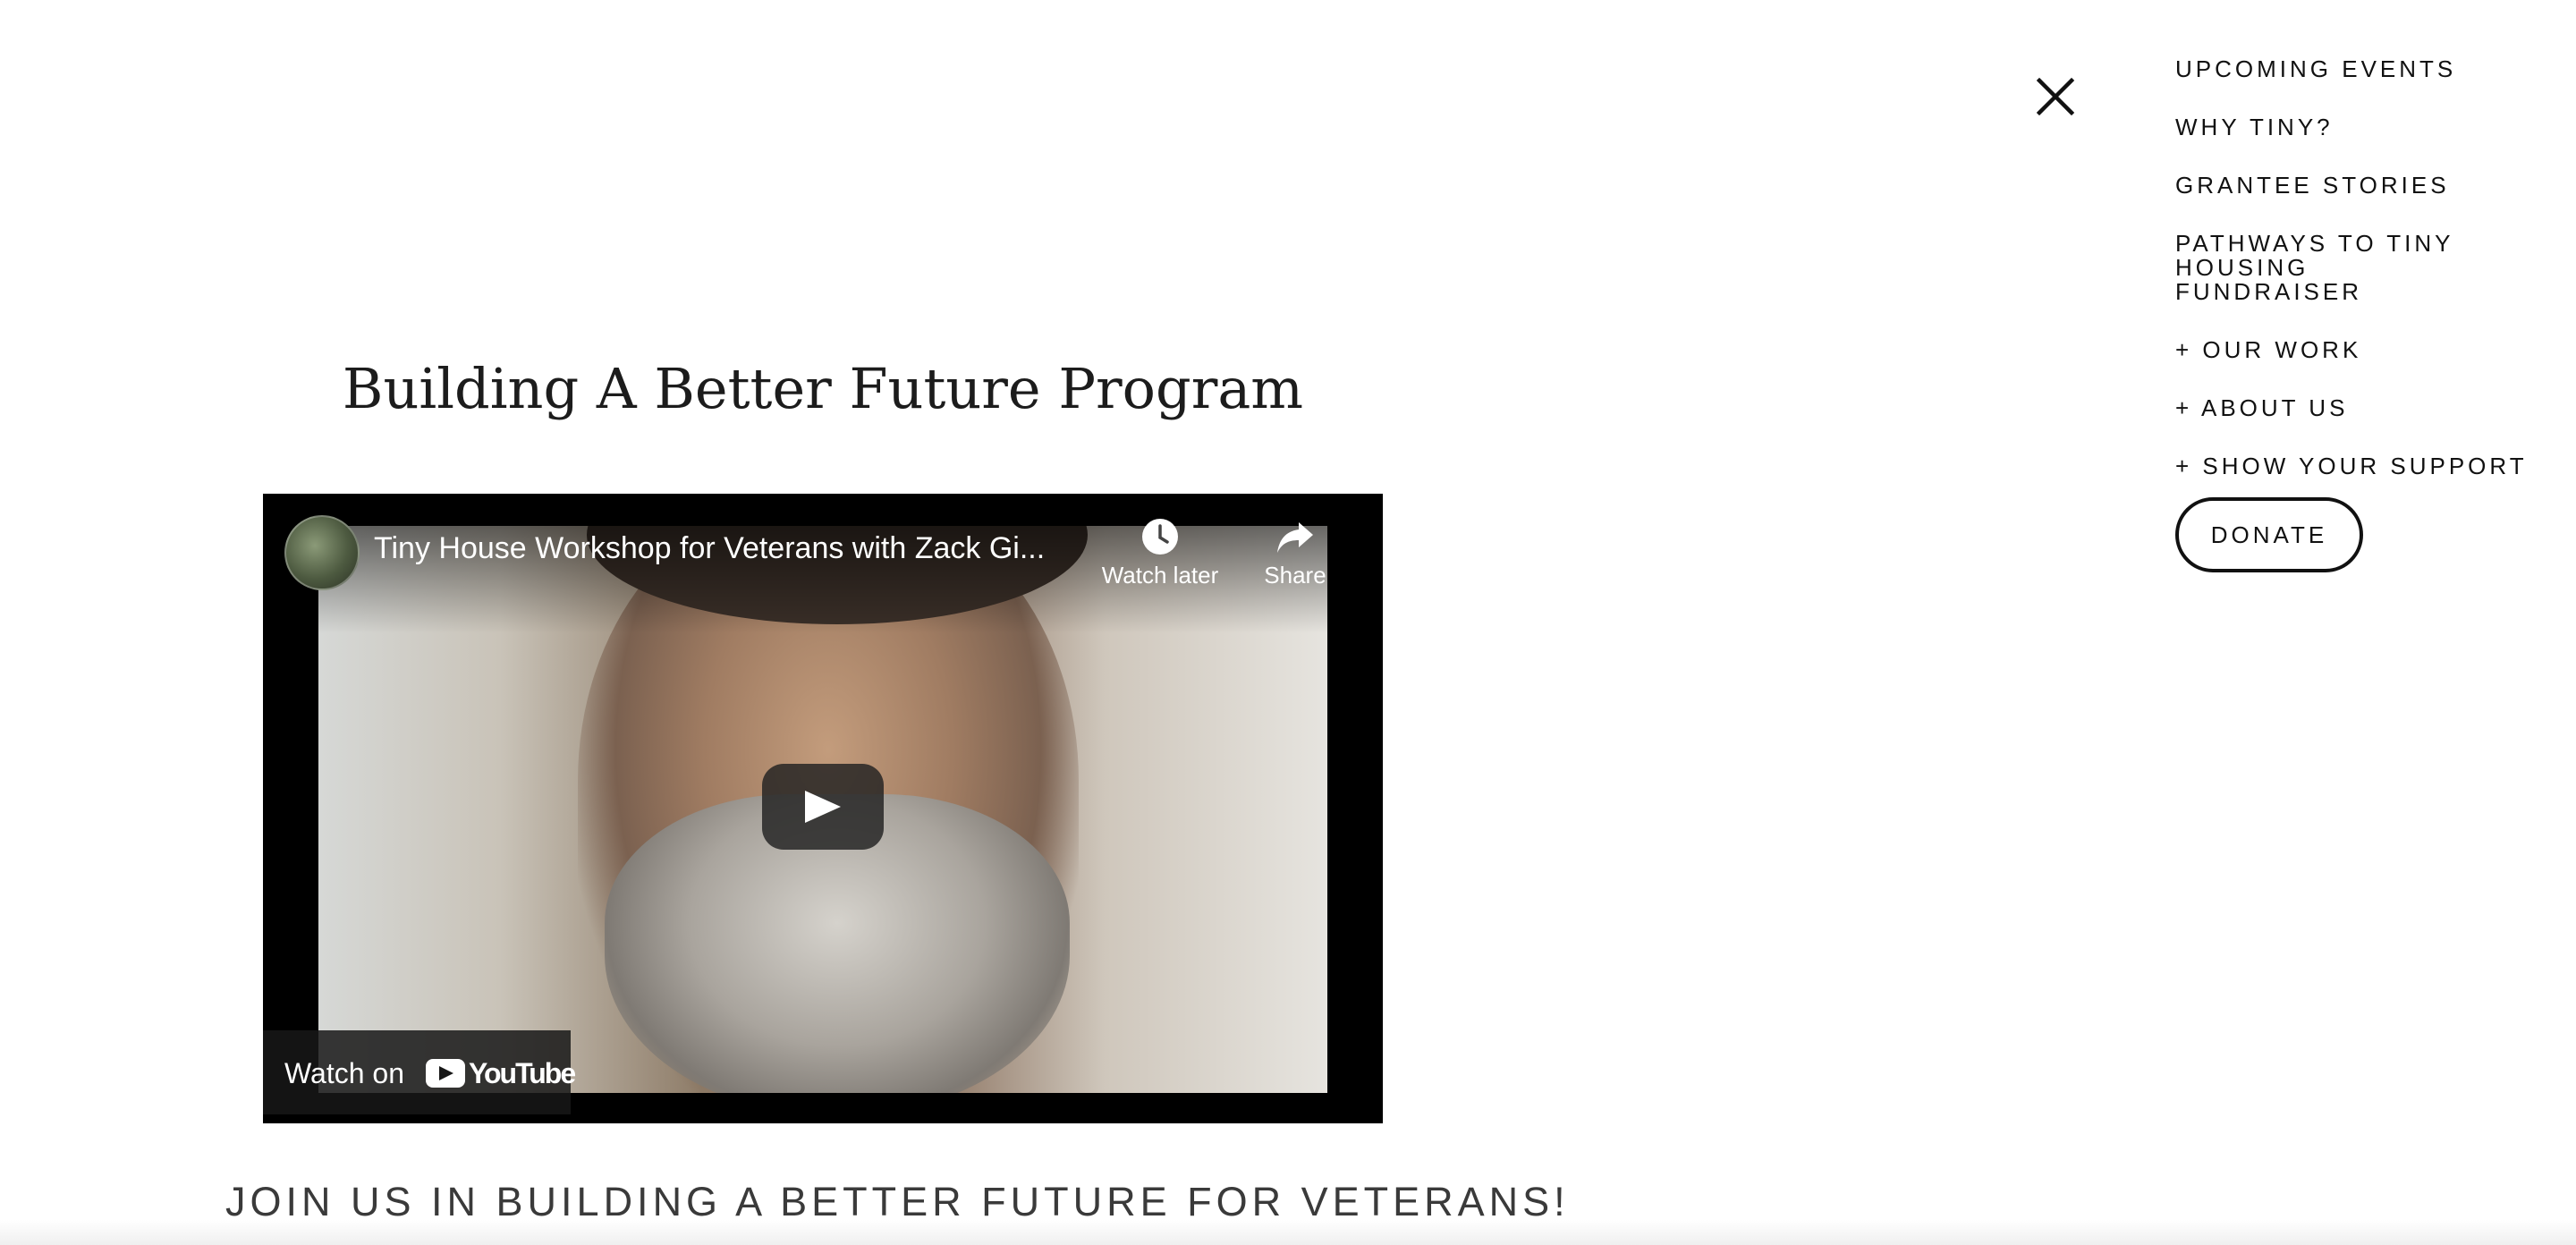 Image resolution: width=2576 pixels, height=1245 pixels. Describe the element at coordinates (419, 1072) in the screenshot. I see `watch-on-youtube-button: Watch on YouTube` at that location.